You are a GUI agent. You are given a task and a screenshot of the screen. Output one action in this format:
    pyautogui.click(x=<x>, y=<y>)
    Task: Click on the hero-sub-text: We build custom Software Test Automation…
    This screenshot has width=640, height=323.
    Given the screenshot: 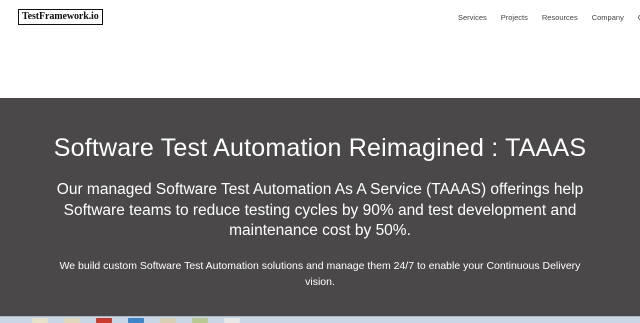 What is the action you would take?
    pyautogui.click(x=320, y=274)
    